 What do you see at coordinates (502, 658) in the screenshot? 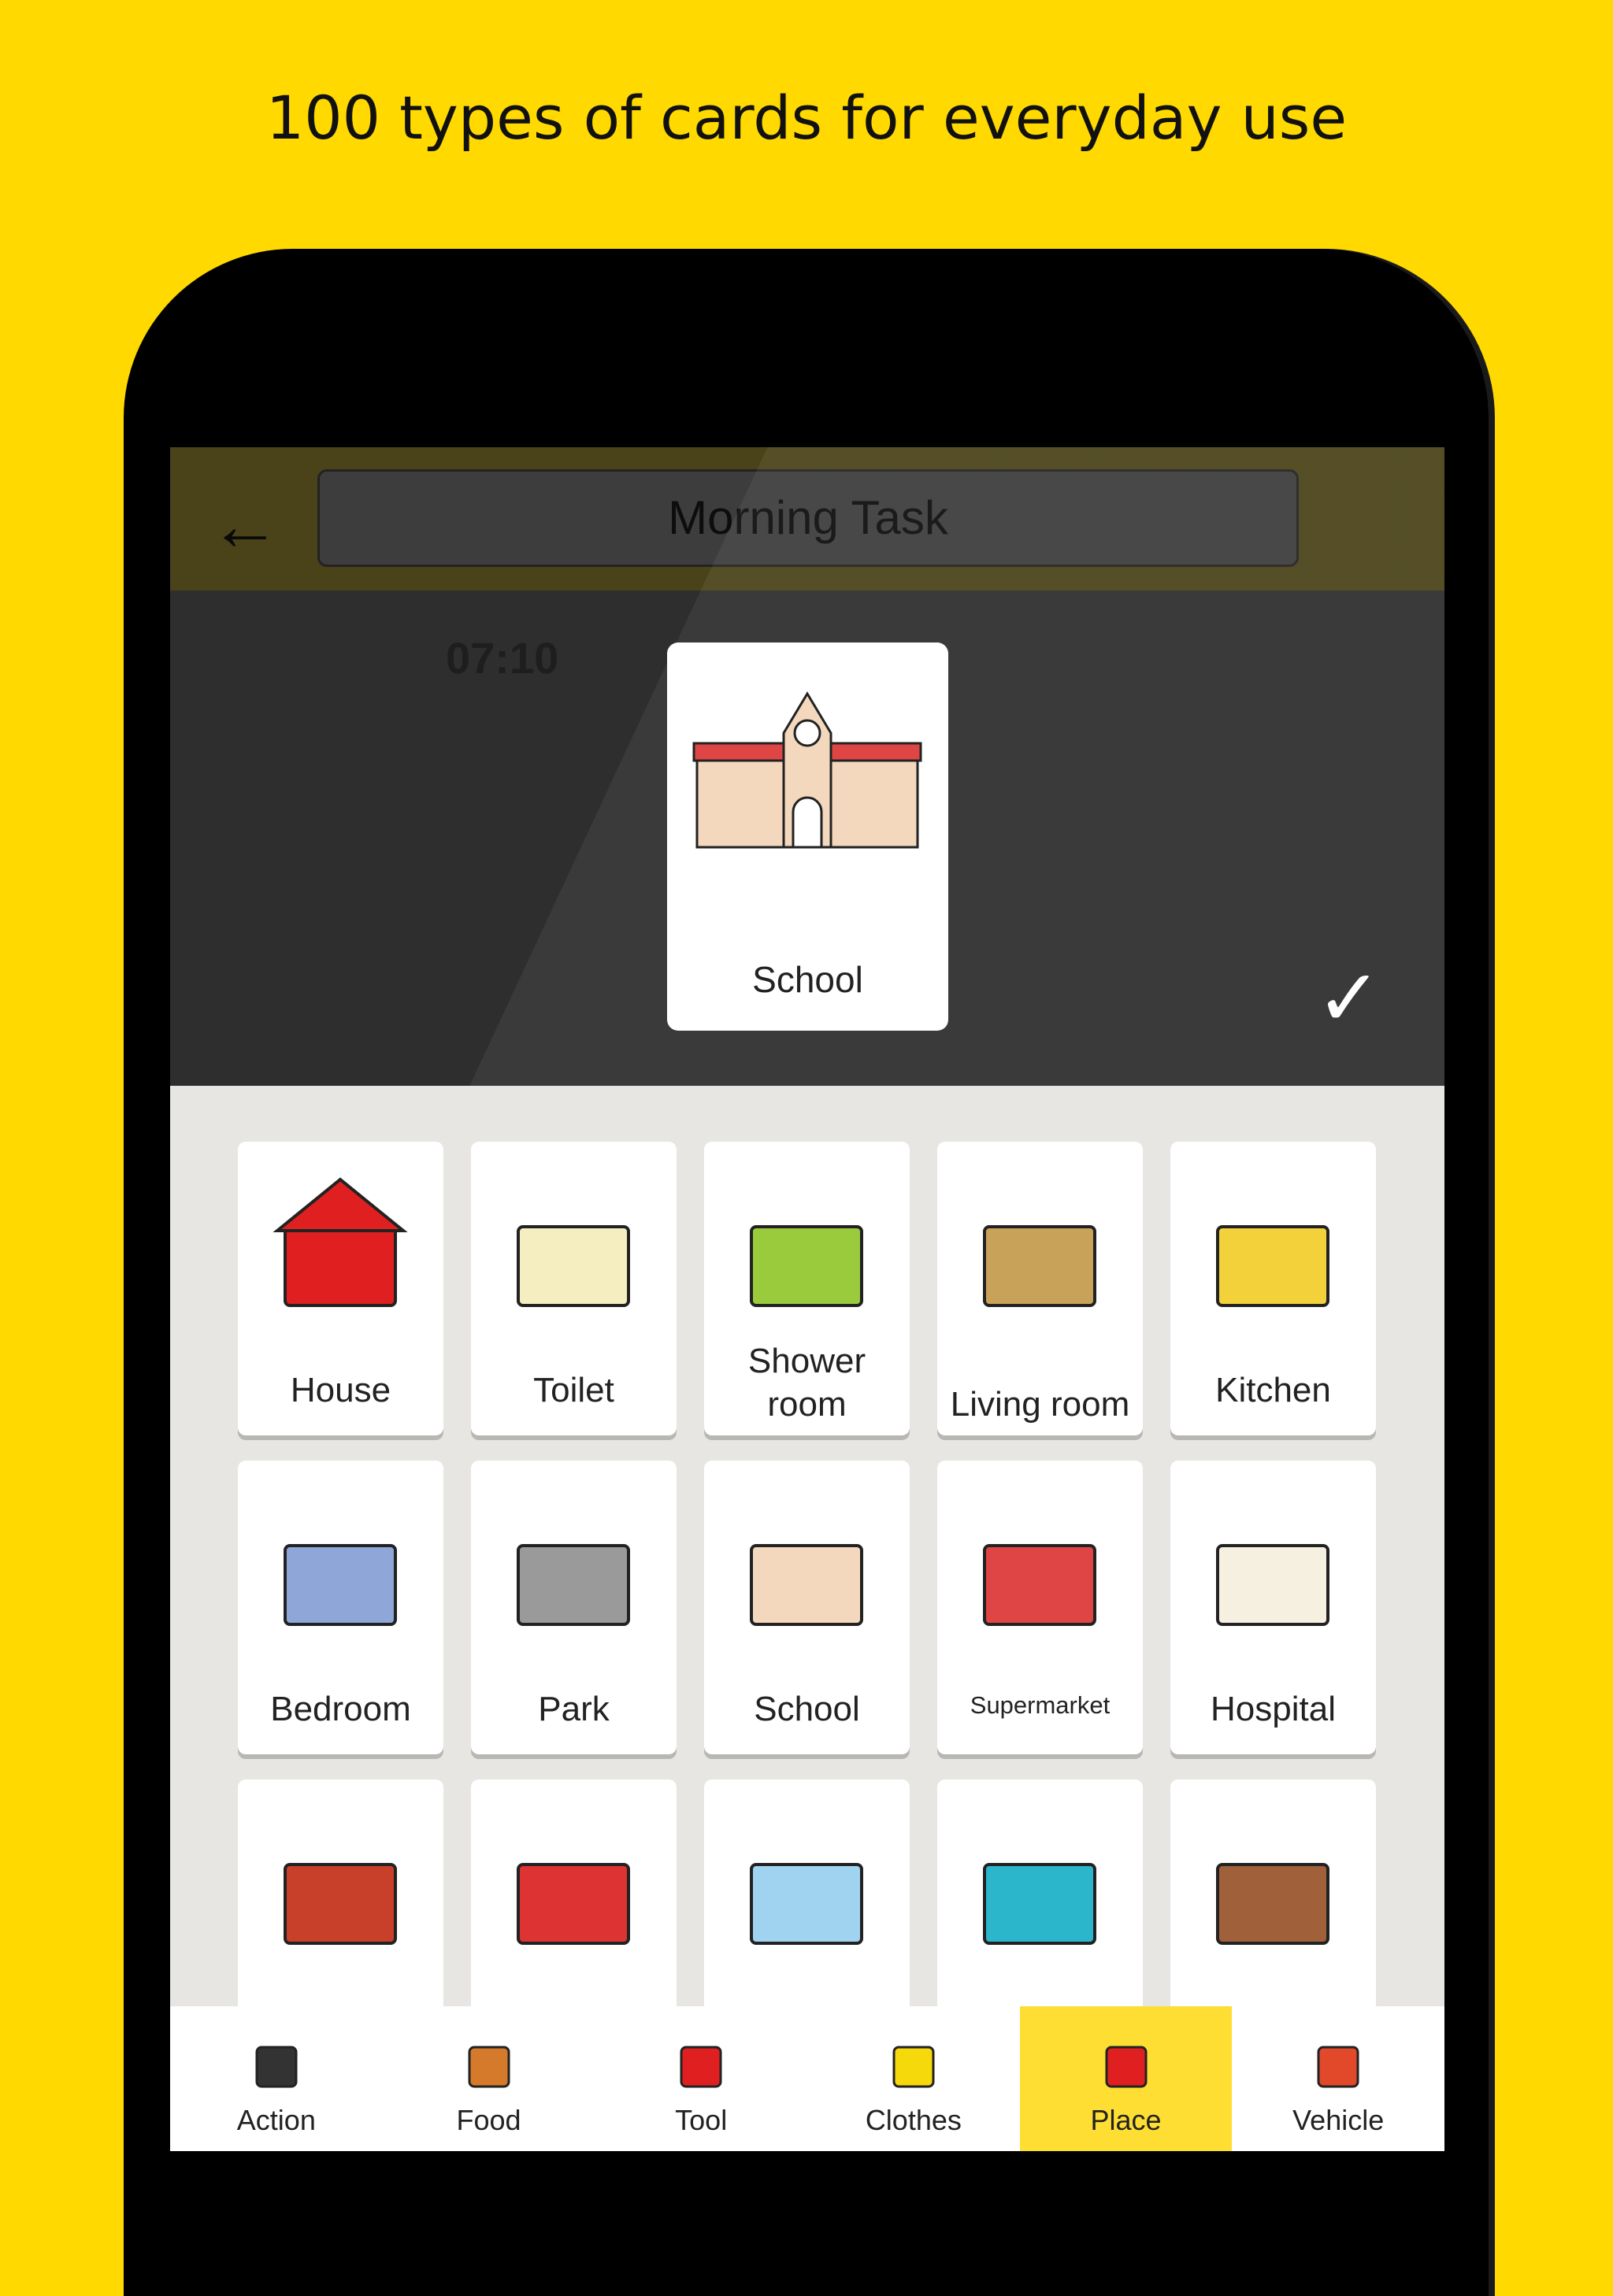
I see `background-time: 07:10` at bounding box center [502, 658].